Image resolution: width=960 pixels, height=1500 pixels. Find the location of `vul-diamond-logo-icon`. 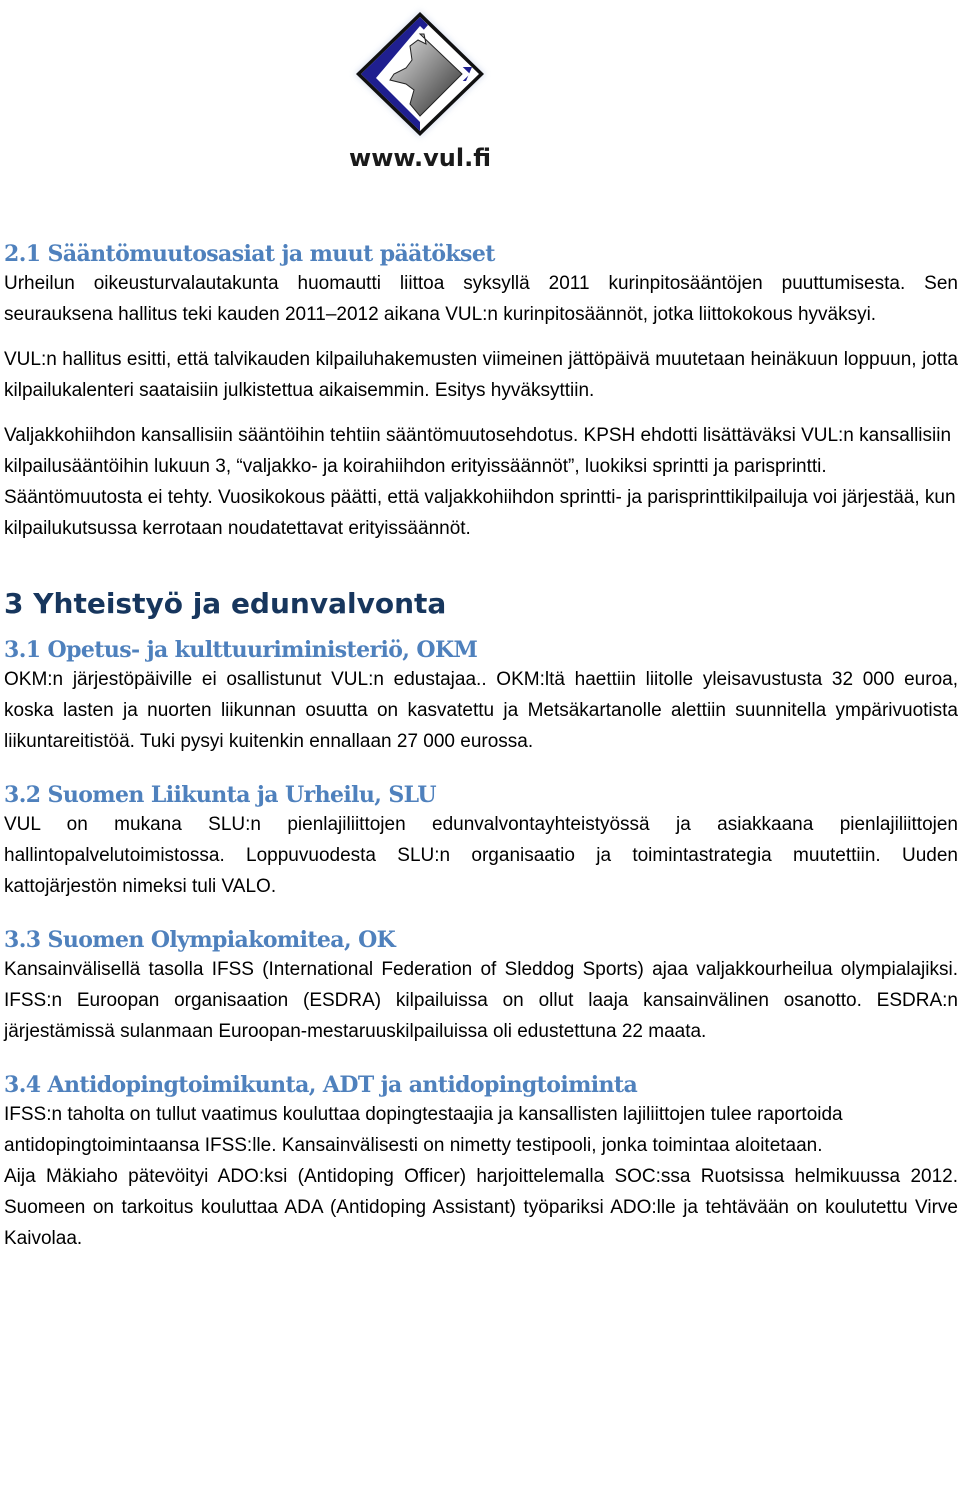

vul-diamond-logo-icon is located at coordinates (420, 74).